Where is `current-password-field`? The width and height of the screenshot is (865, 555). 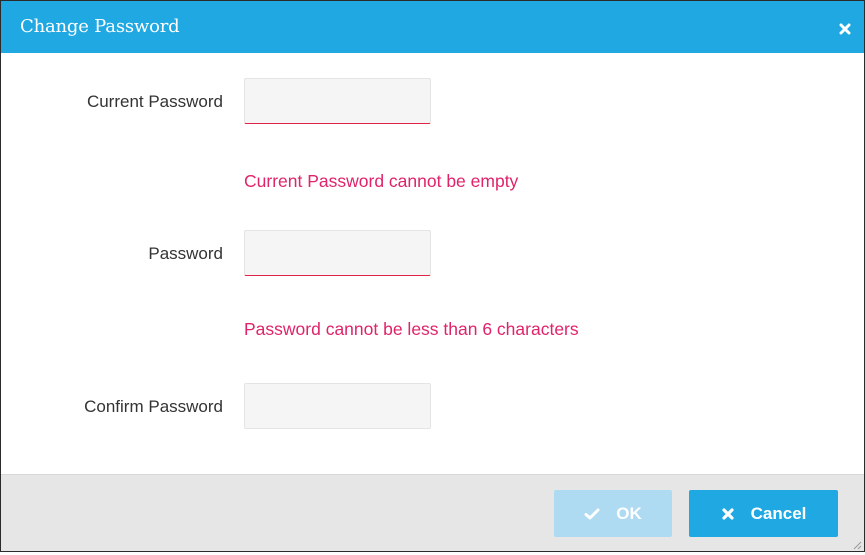 current-password-field is located at coordinates (337, 101).